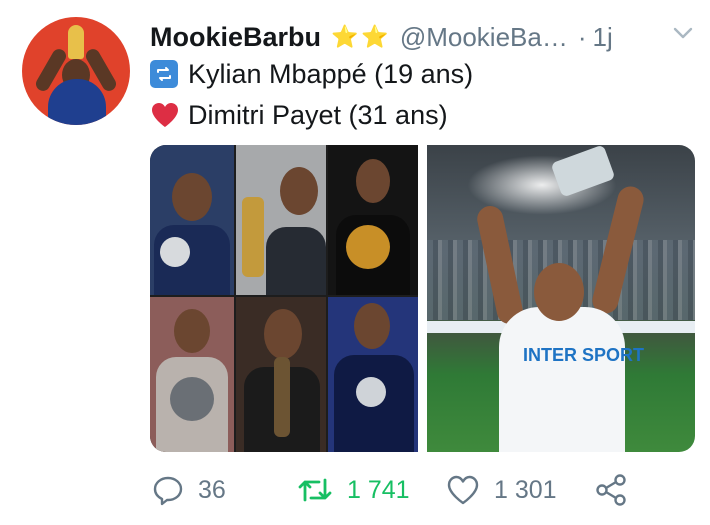  Describe the element at coordinates (559, 292) in the screenshot. I see `player-head` at that location.